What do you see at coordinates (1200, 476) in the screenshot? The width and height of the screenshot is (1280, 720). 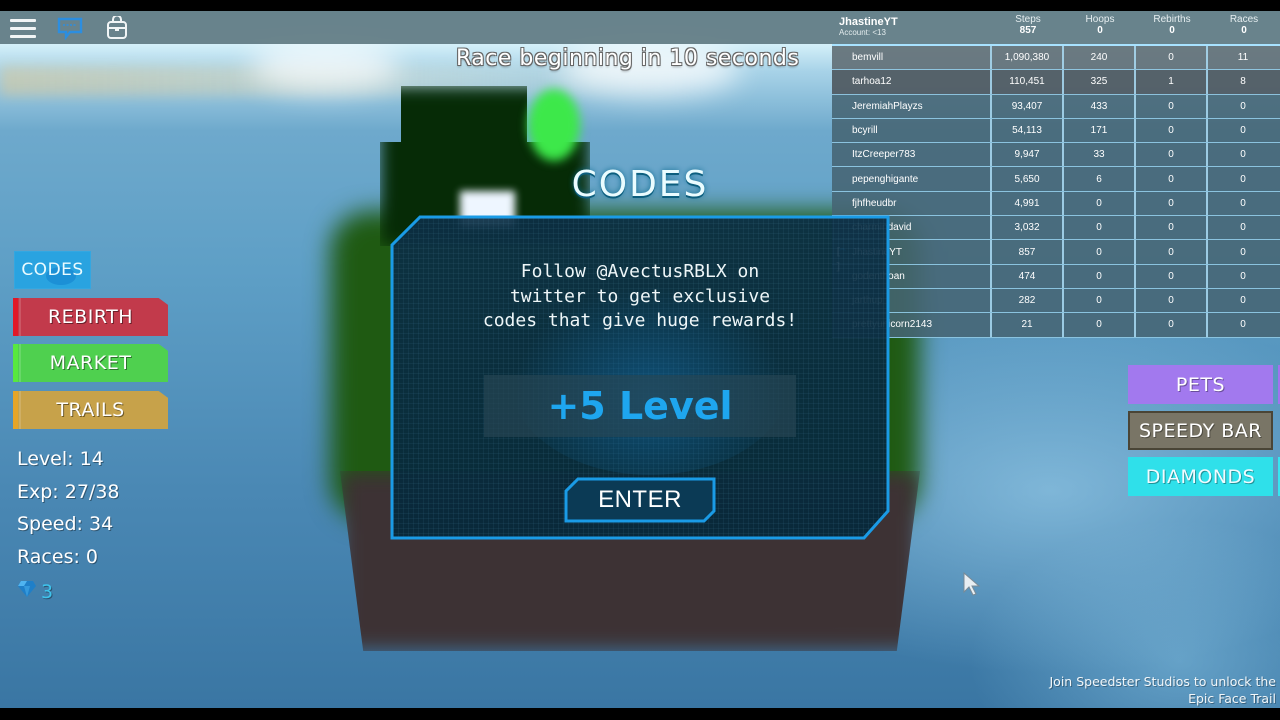 I see `diamonds-button-label: DIAMONDS` at bounding box center [1200, 476].